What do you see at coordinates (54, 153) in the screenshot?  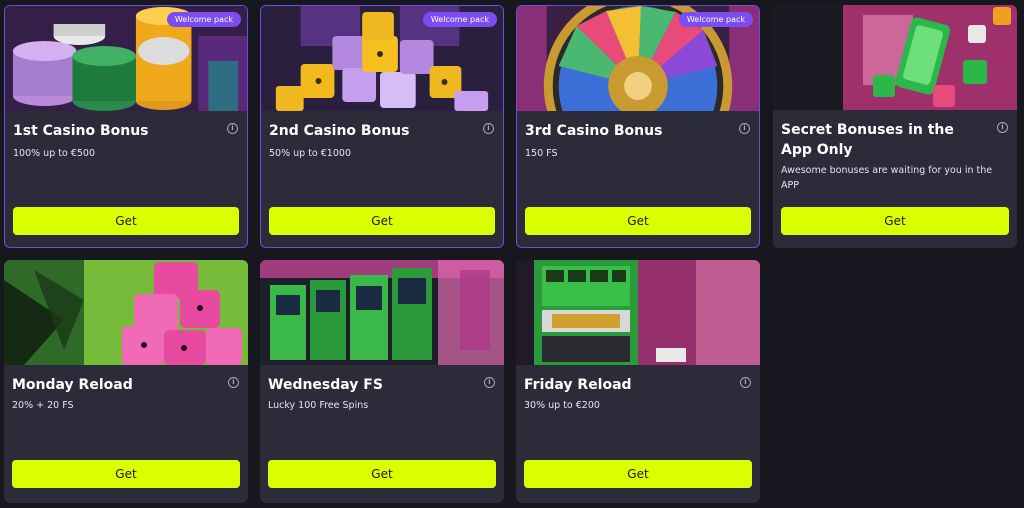 I see `bonus-description: 100% up to €500` at bounding box center [54, 153].